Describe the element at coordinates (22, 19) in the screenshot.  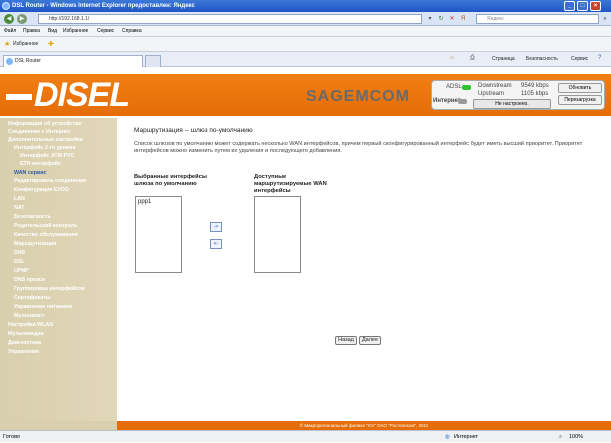
I see `forward-arrow-icon: ▶` at that location.